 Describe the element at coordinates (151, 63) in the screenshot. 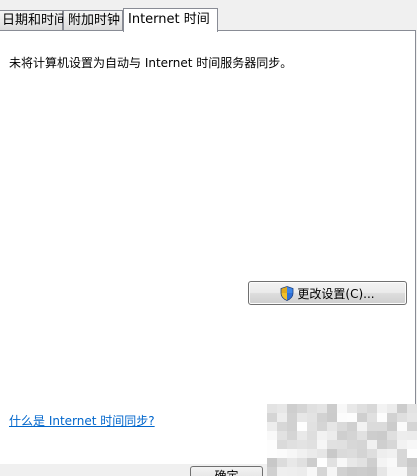

I see `sync-status-text: 未将计算机设置为自动与 Internet 时间服务器同步。` at that location.